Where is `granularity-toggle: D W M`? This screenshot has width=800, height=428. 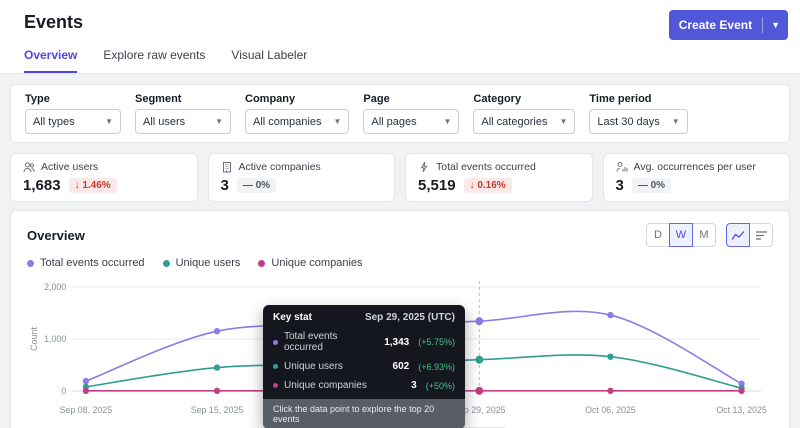
granularity-toggle: D W M is located at coordinates (681, 235).